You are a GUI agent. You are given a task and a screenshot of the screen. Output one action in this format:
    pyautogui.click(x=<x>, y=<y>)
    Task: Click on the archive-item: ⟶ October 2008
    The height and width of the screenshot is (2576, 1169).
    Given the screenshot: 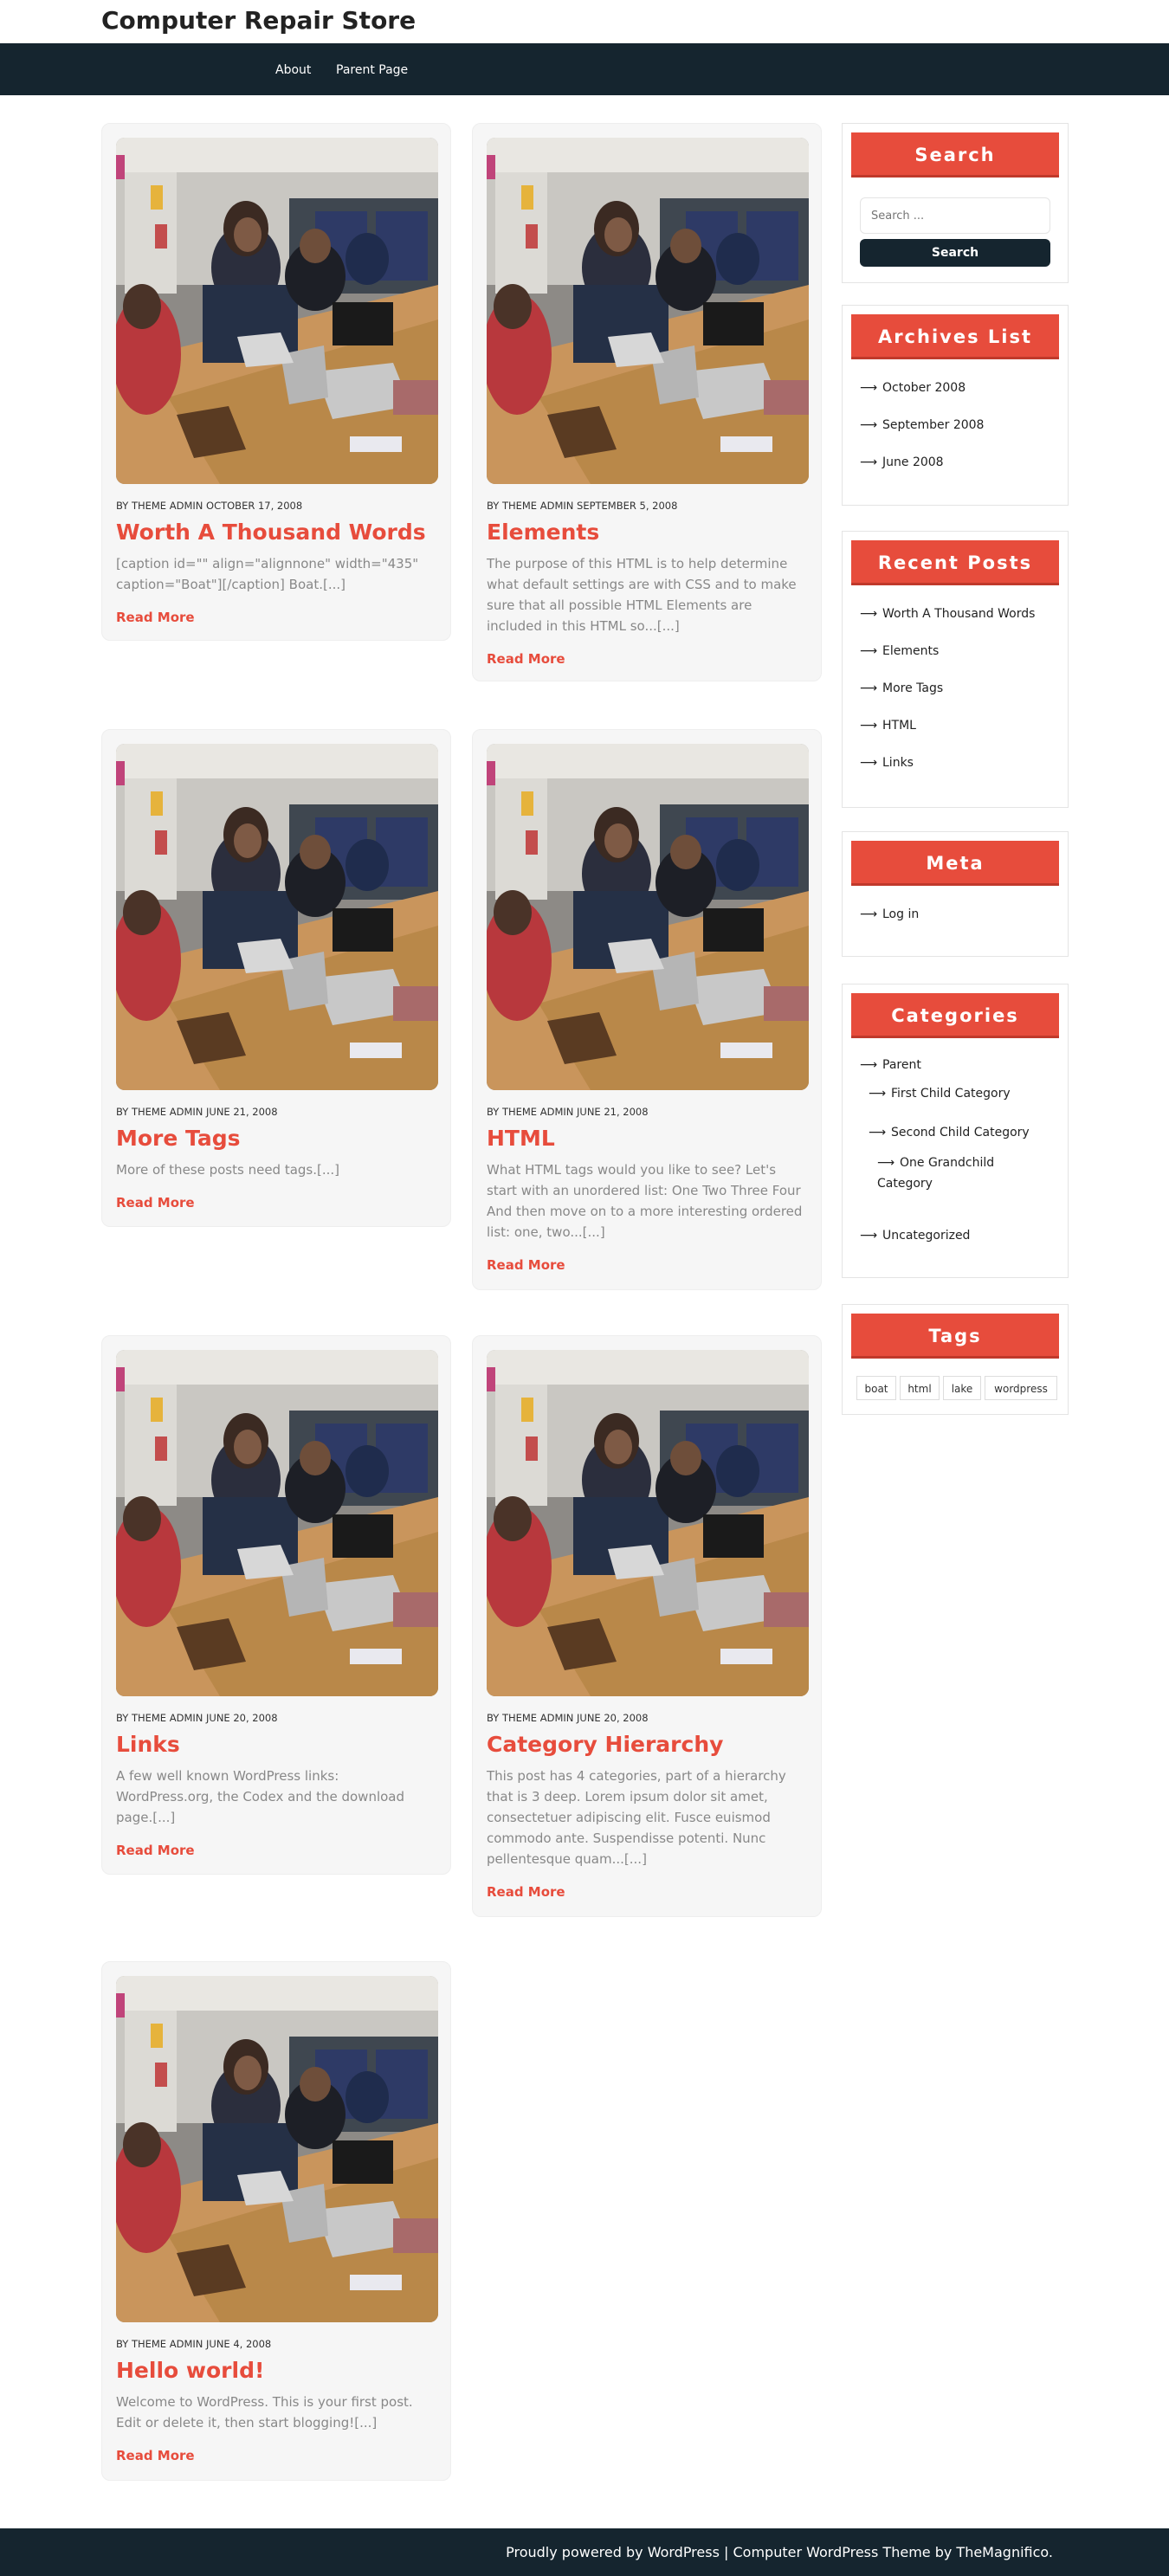 What is the action you would take?
    pyautogui.click(x=913, y=388)
    